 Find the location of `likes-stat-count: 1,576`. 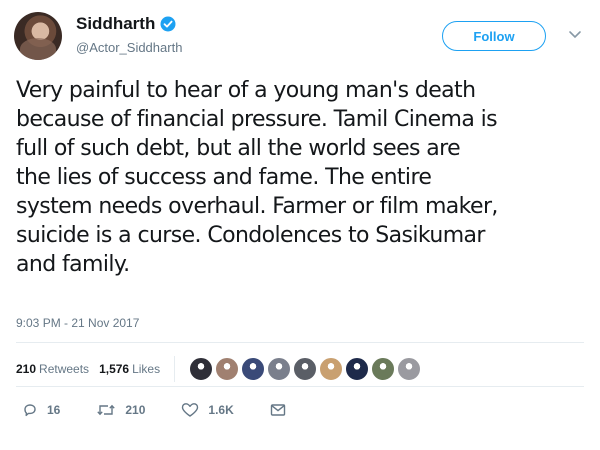

likes-stat-count: 1,576 is located at coordinates (114, 369).